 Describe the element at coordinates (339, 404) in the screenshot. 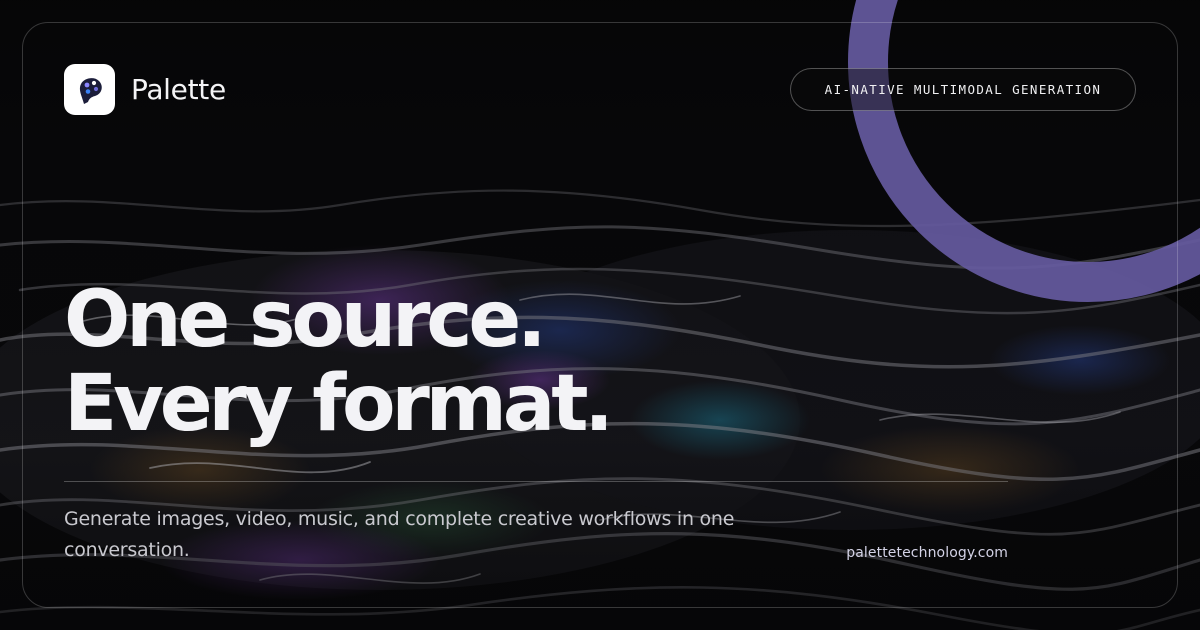

I see `headline-line-2: Every format.` at that location.